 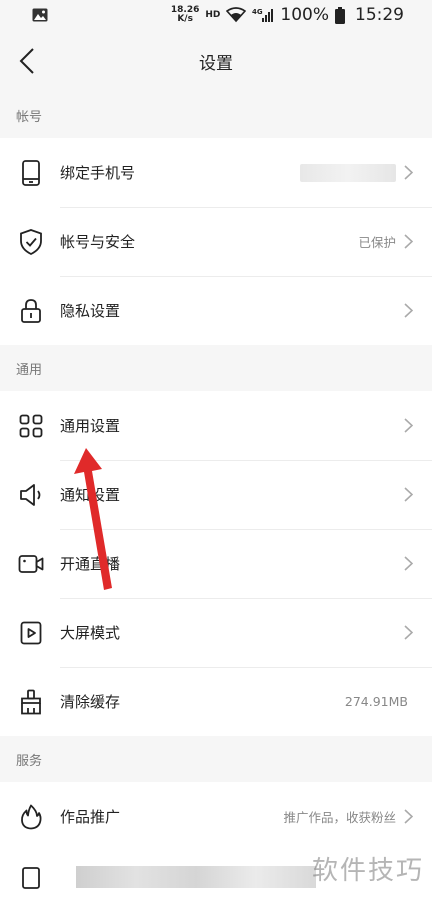 What do you see at coordinates (90, 633) in the screenshot?
I see `row-label: 大屏模式` at bounding box center [90, 633].